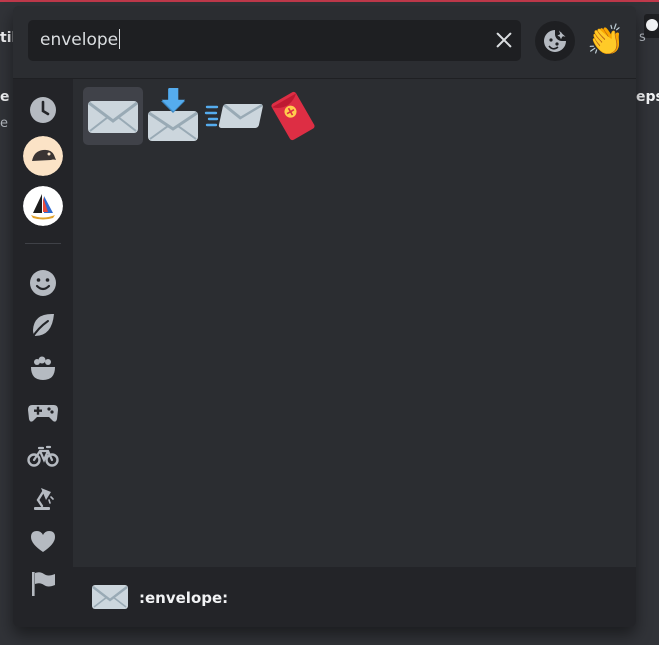 This screenshot has width=659, height=645. I want to click on search-input: envelope, so click(250, 40).